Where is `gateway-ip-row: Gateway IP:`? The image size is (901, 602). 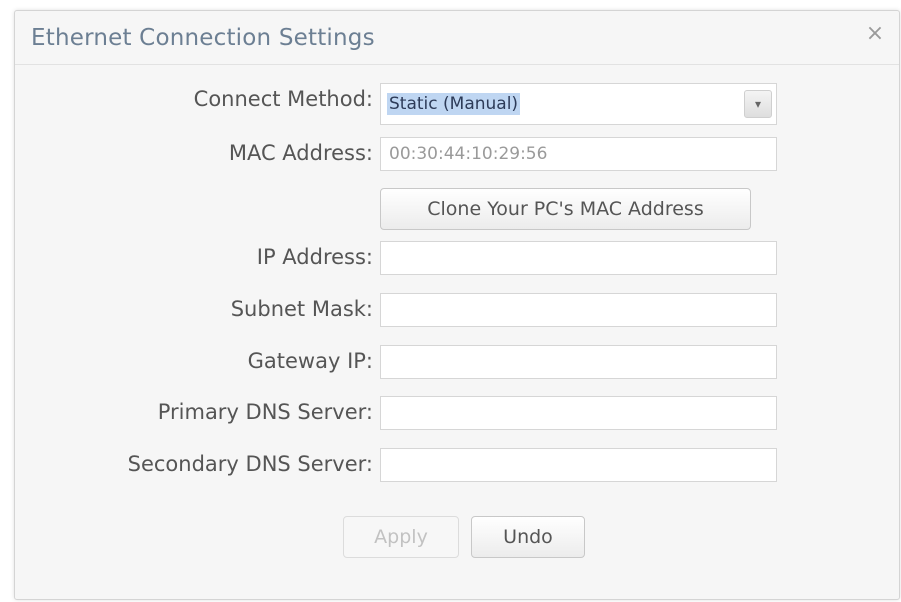 gateway-ip-row: Gateway IP: is located at coordinates (458, 363).